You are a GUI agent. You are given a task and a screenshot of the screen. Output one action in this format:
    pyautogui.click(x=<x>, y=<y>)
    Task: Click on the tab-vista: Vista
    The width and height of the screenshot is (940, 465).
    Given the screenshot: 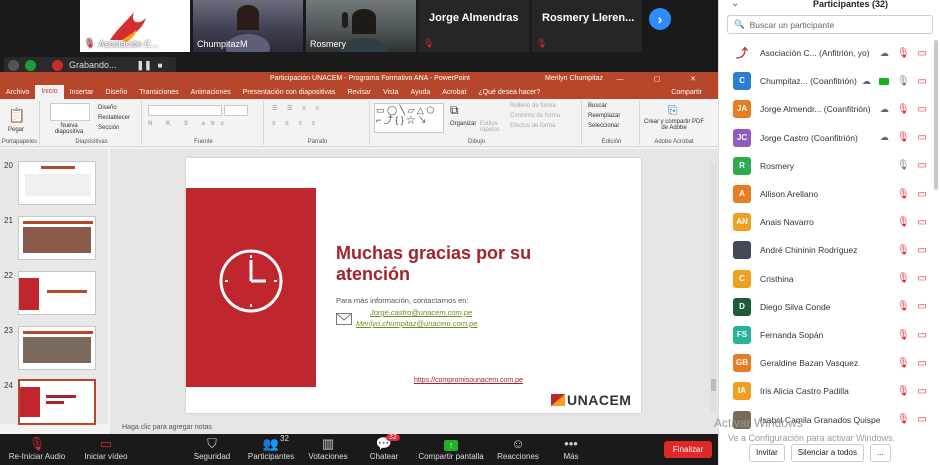 What is the action you would take?
    pyautogui.click(x=390, y=92)
    